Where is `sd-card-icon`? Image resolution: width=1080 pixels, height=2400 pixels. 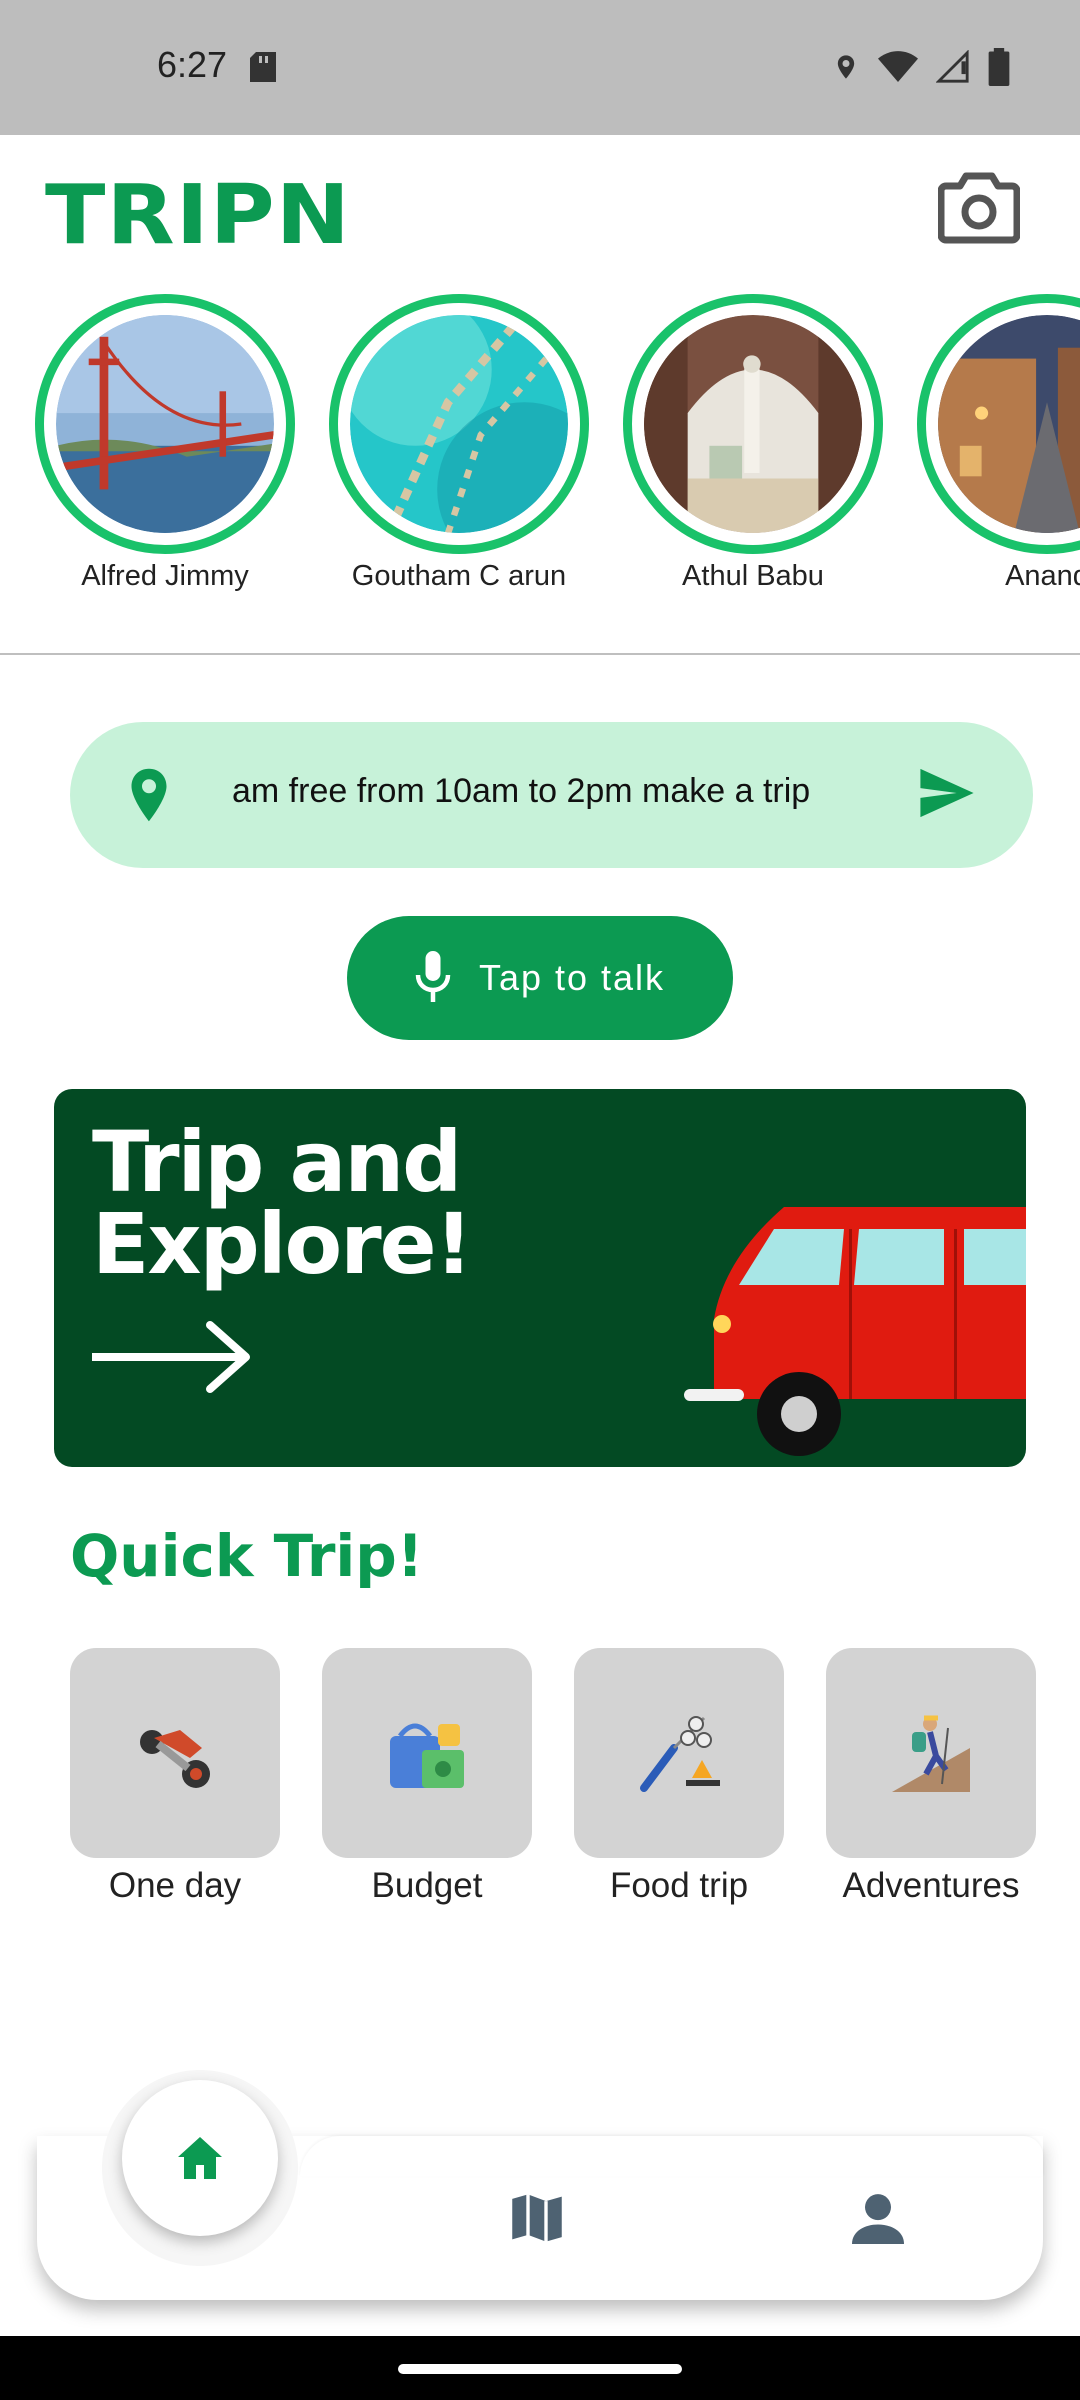
sd-card-icon is located at coordinates (263, 67).